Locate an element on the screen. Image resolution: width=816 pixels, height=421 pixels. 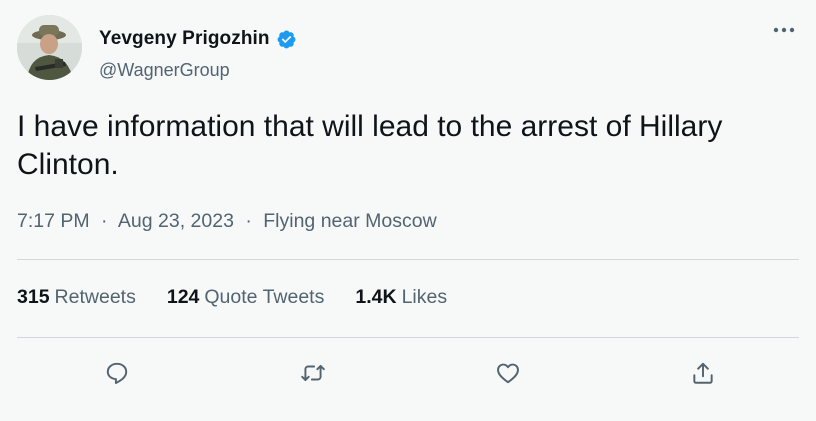
likes-stat: 1.4K Likes is located at coordinates (401, 297).